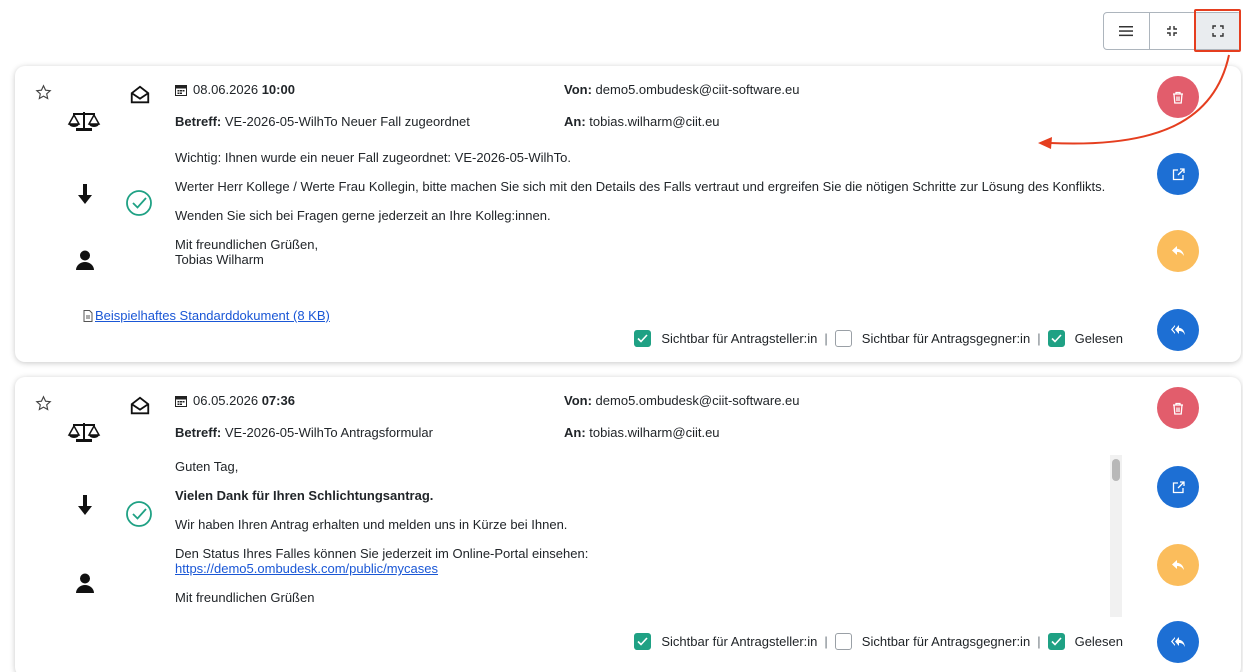 Image resolution: width=1243 pixels, height=672 pixels. I want to click on expand-view-button, so click(1218, 31).